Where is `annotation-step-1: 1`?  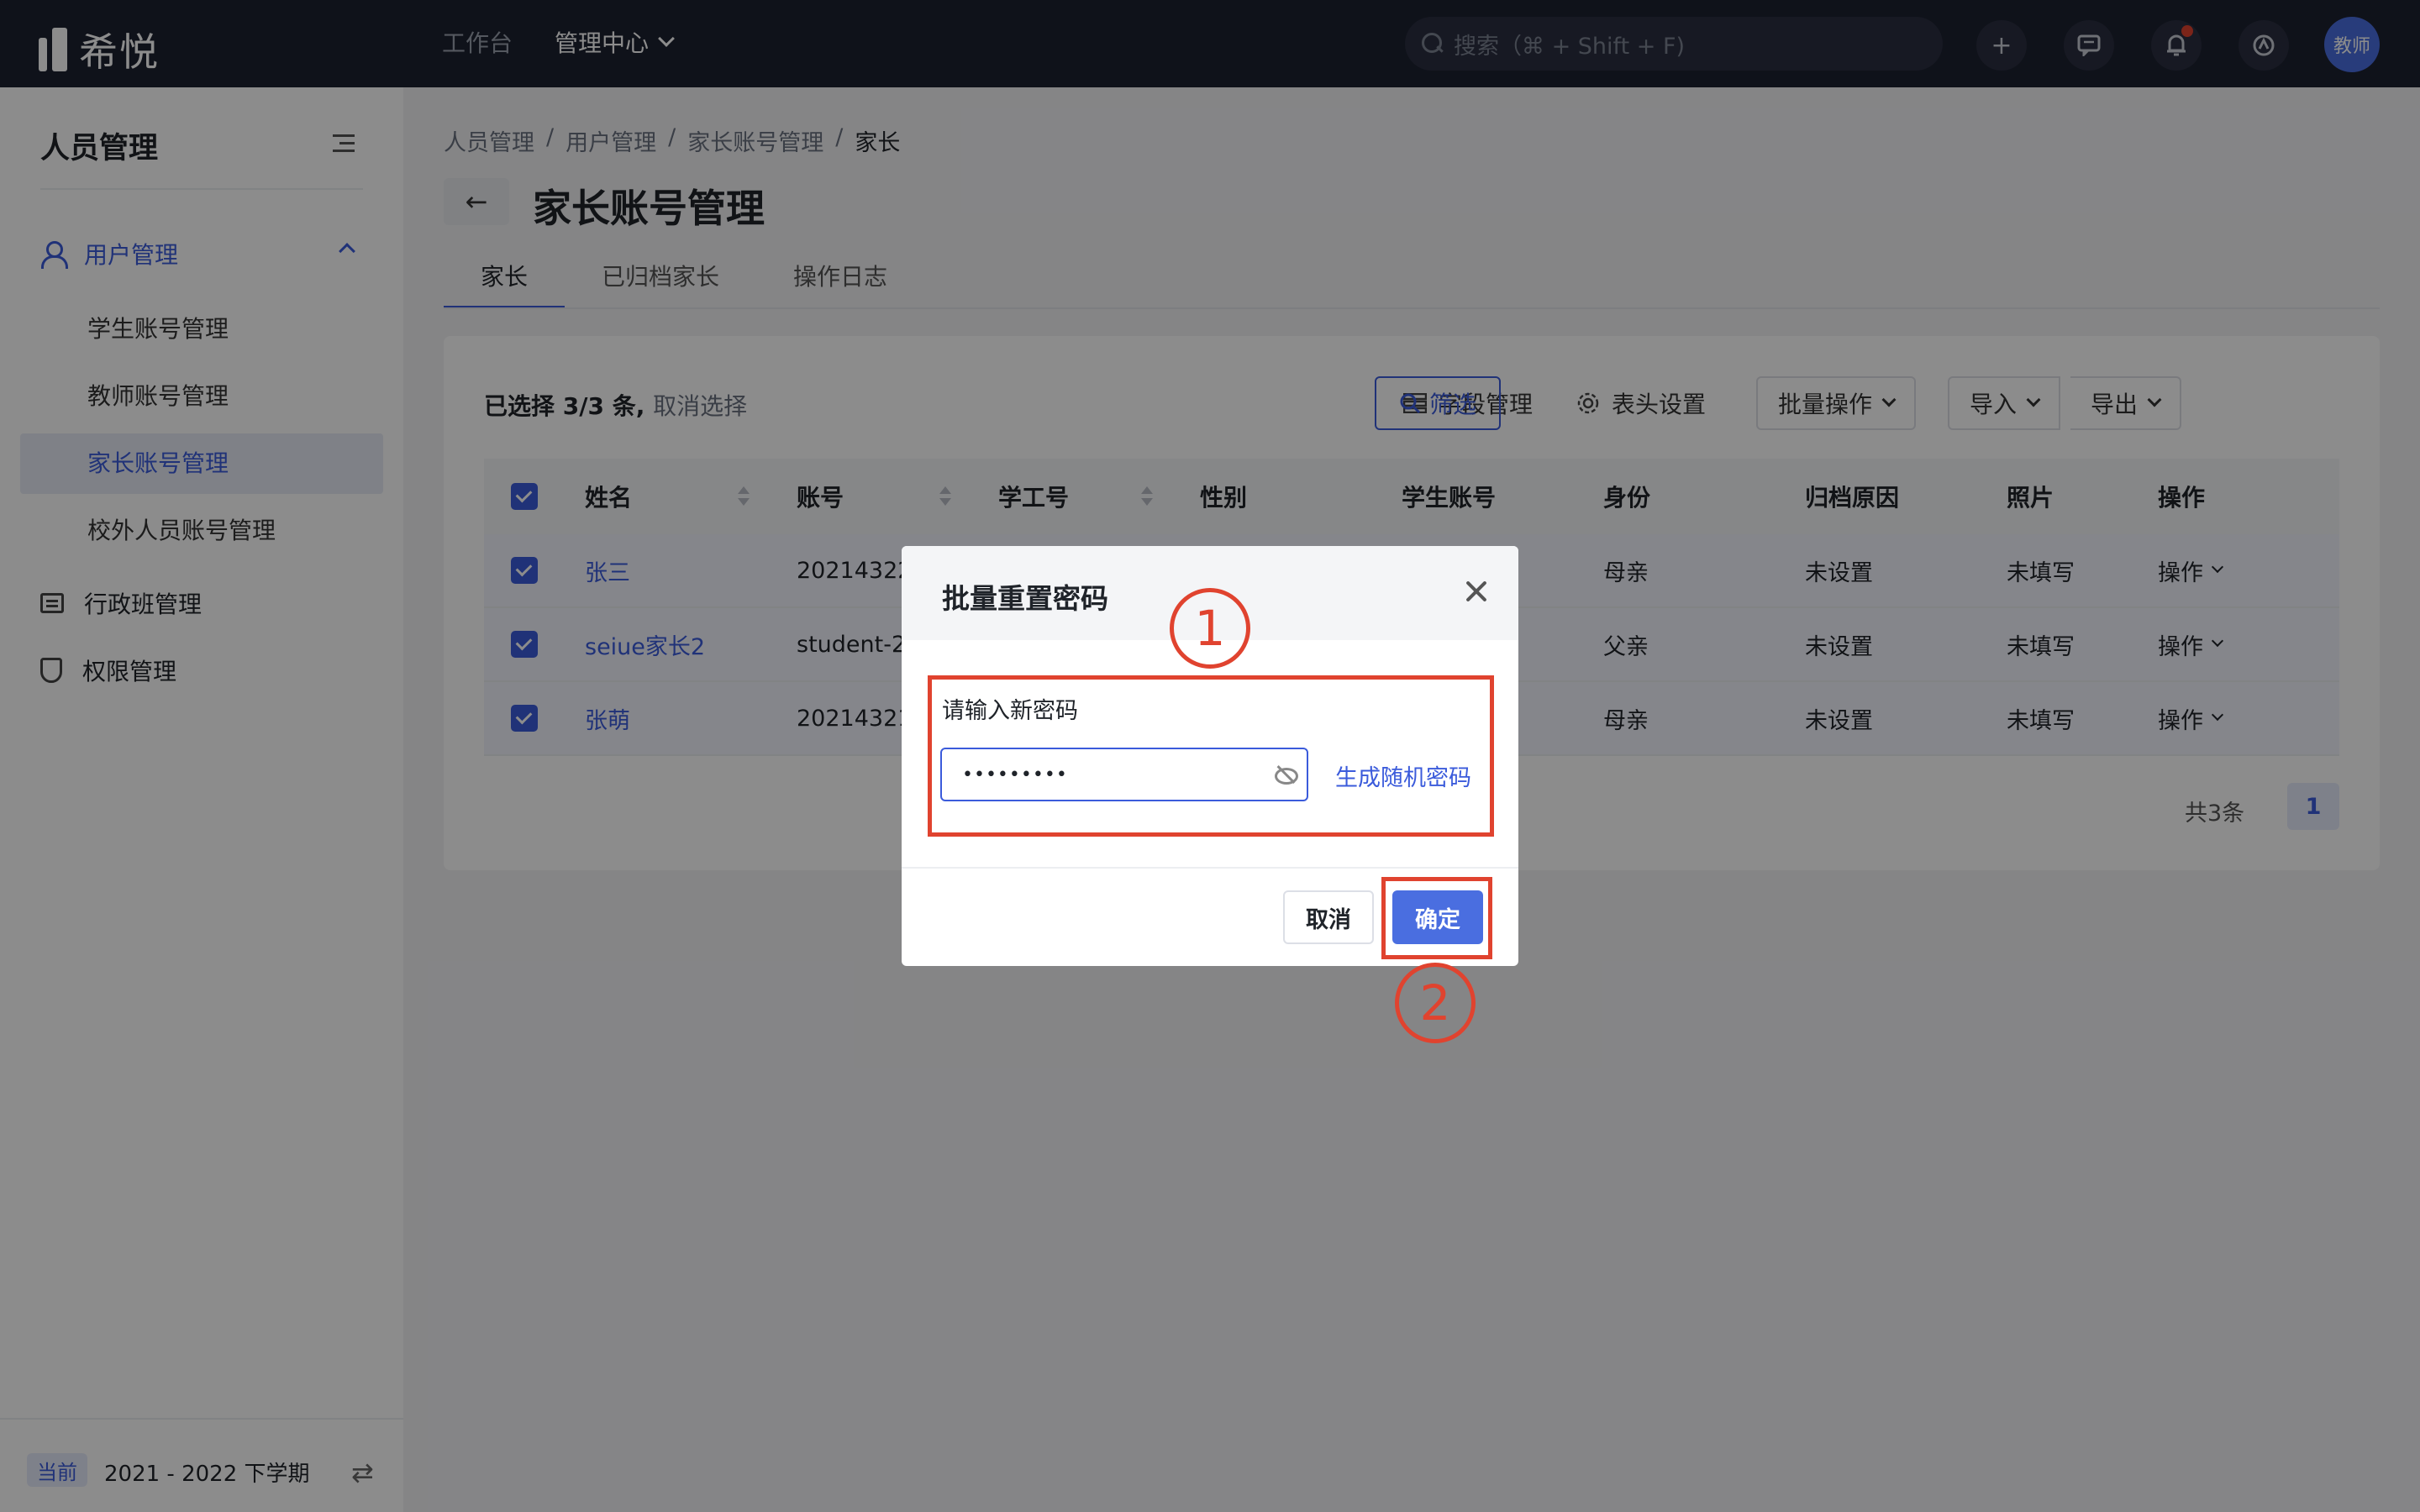 annotation-step-1: 1 is located at coordinates (1210, 628).